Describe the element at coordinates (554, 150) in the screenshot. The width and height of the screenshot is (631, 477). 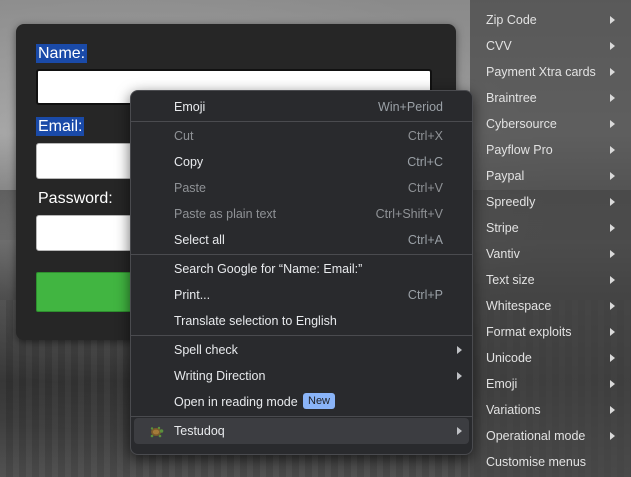
I see `submenu-item-payflow-pro: Payflow Pro` at that location.